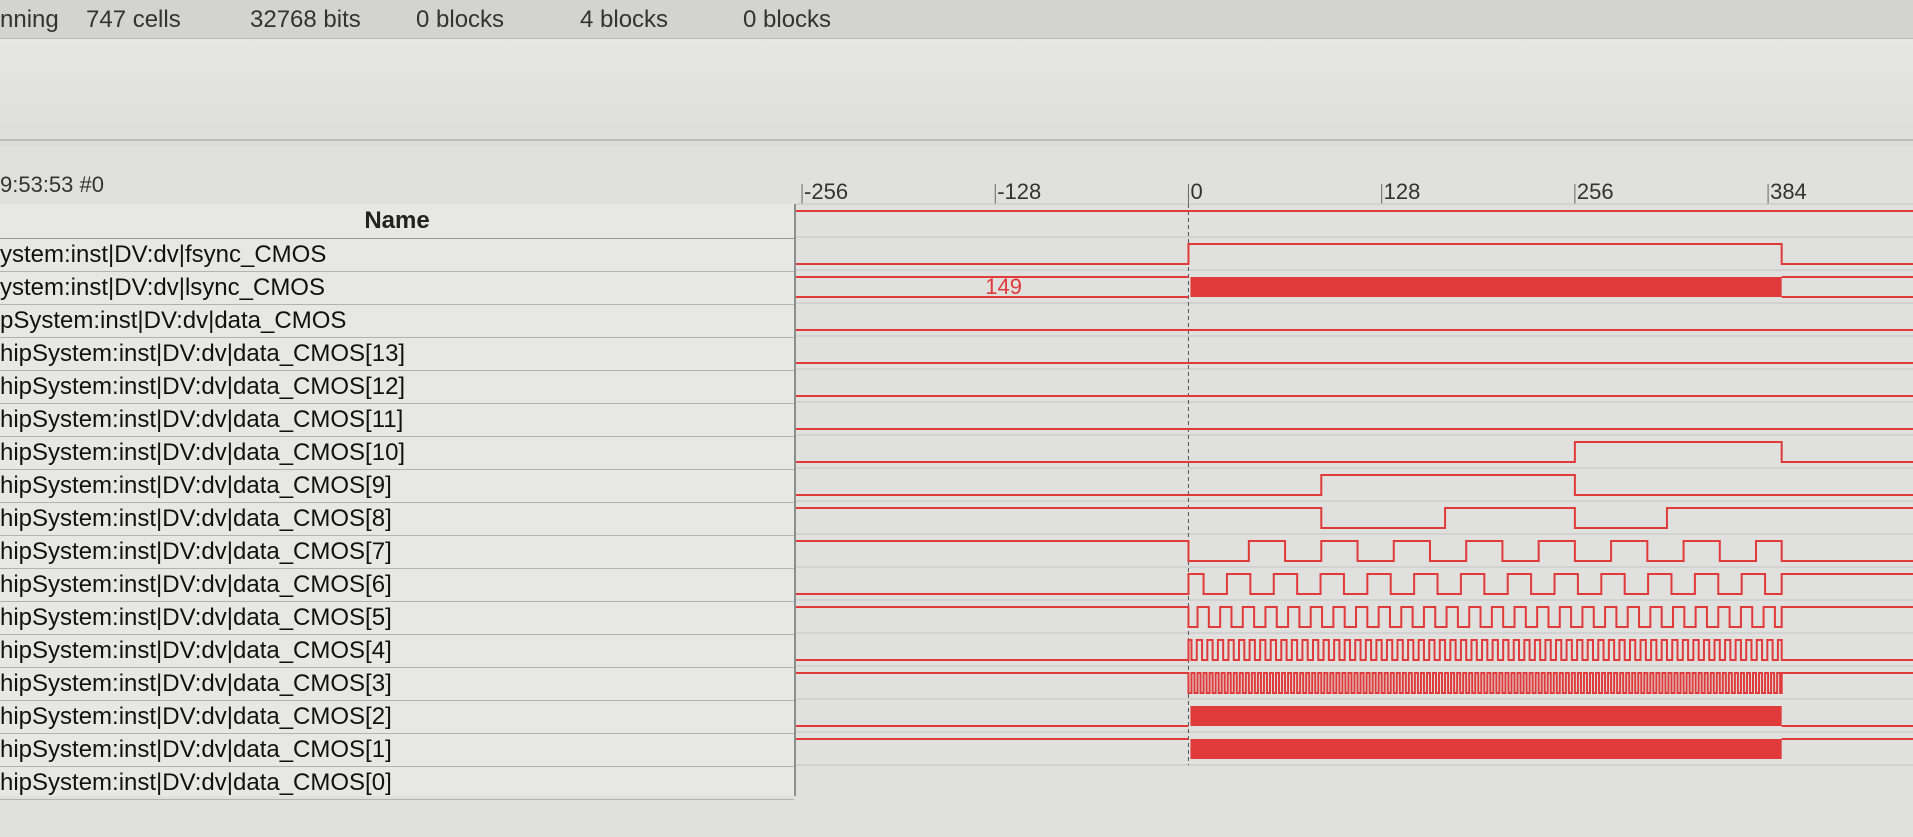 The height and width of the screenshot is (837, 1913). Describe the element at coordinates (787, 19) in the screenshot. I see `status-blocks-3: 0 blocks` at that location.